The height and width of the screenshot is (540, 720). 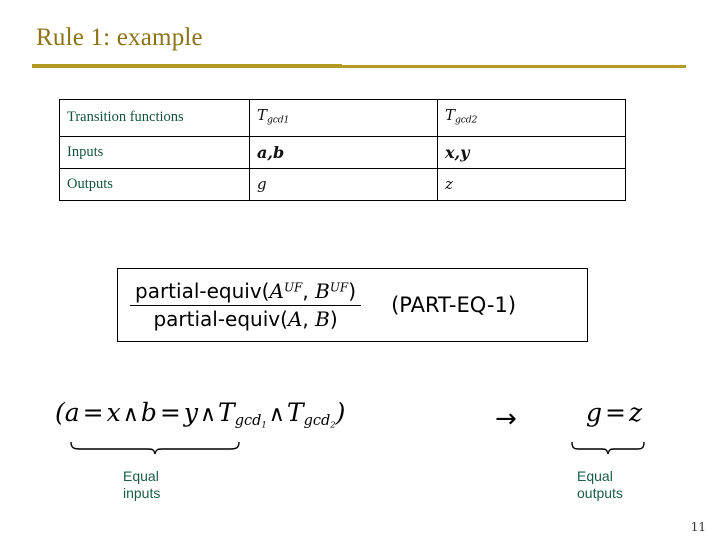 What do you see at coordinates (130, 414) in the screenshot?
I see `and-1: ∧` at bounding box center [130, 414].